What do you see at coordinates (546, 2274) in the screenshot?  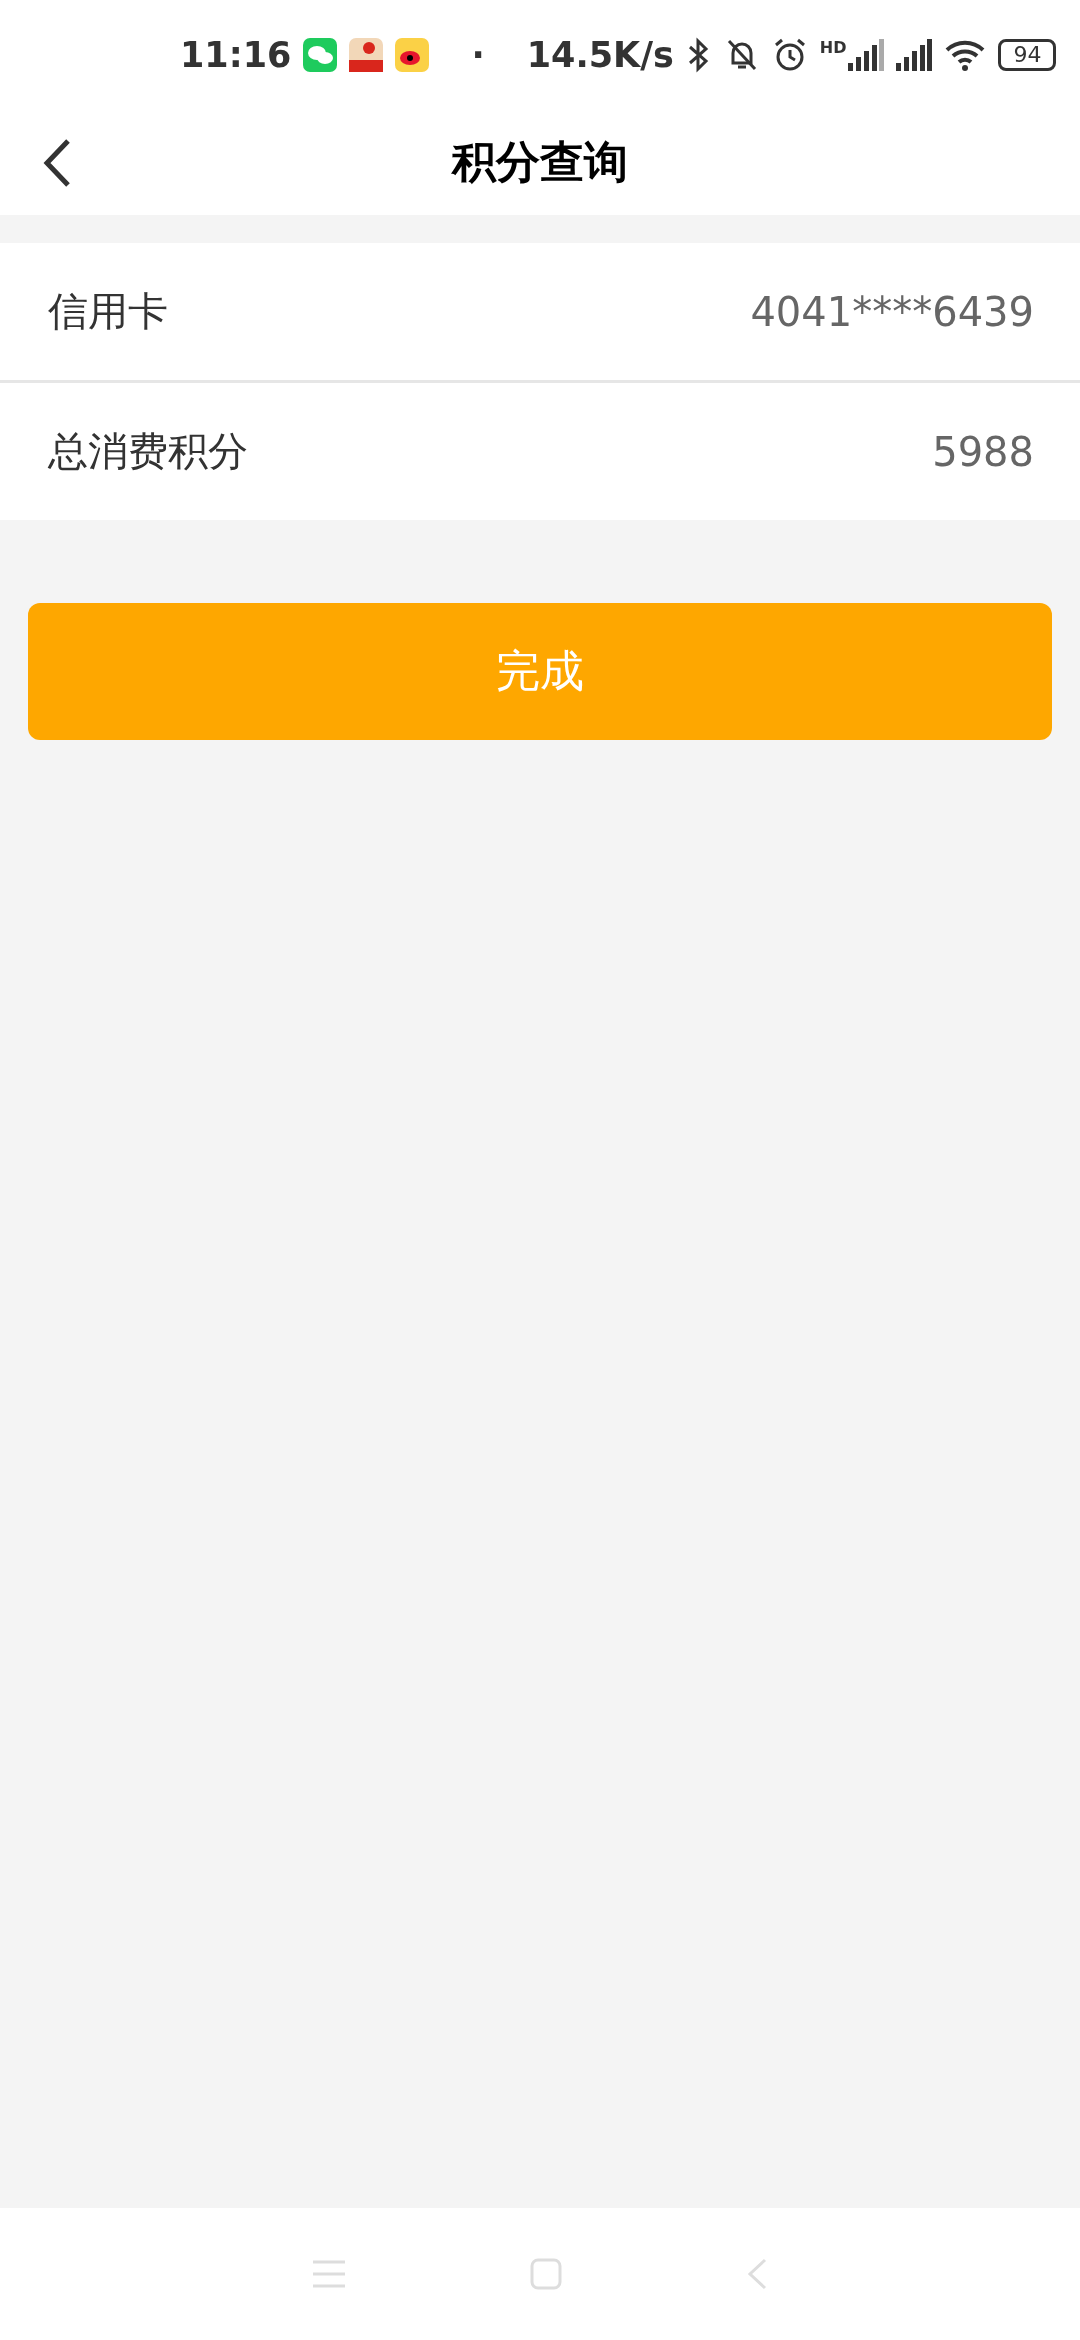 I see `home-icon` at bounding box center [546, 2274].